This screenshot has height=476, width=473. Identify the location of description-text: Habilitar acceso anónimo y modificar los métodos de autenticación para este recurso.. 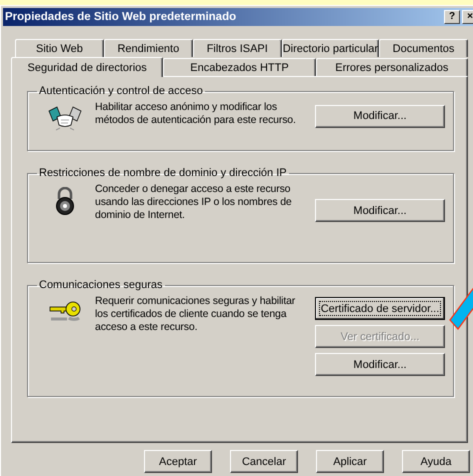
(196, 113).